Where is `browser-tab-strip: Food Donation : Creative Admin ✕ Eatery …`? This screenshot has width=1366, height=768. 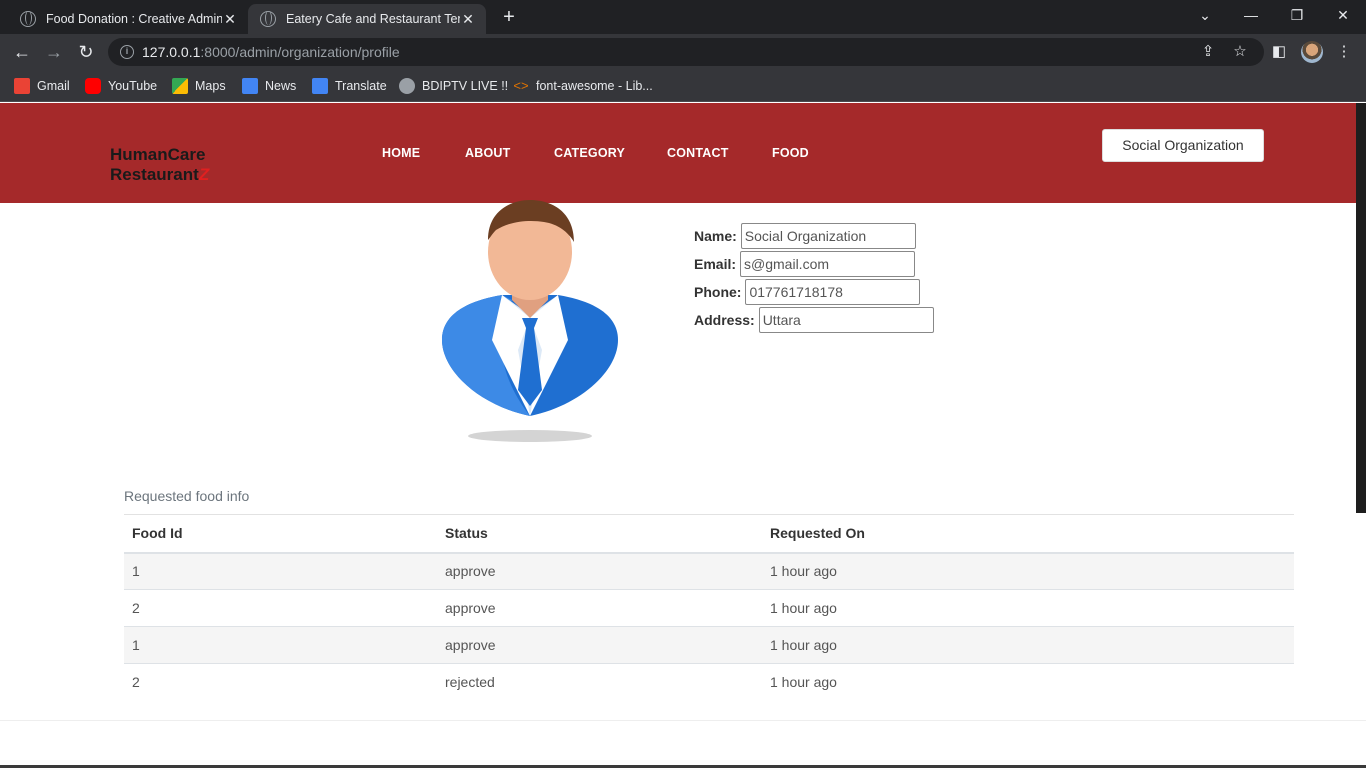 browser-tab-strip: Food Donation : Creative Admin ✕ Eatery … is located at coordinates (683, 17).